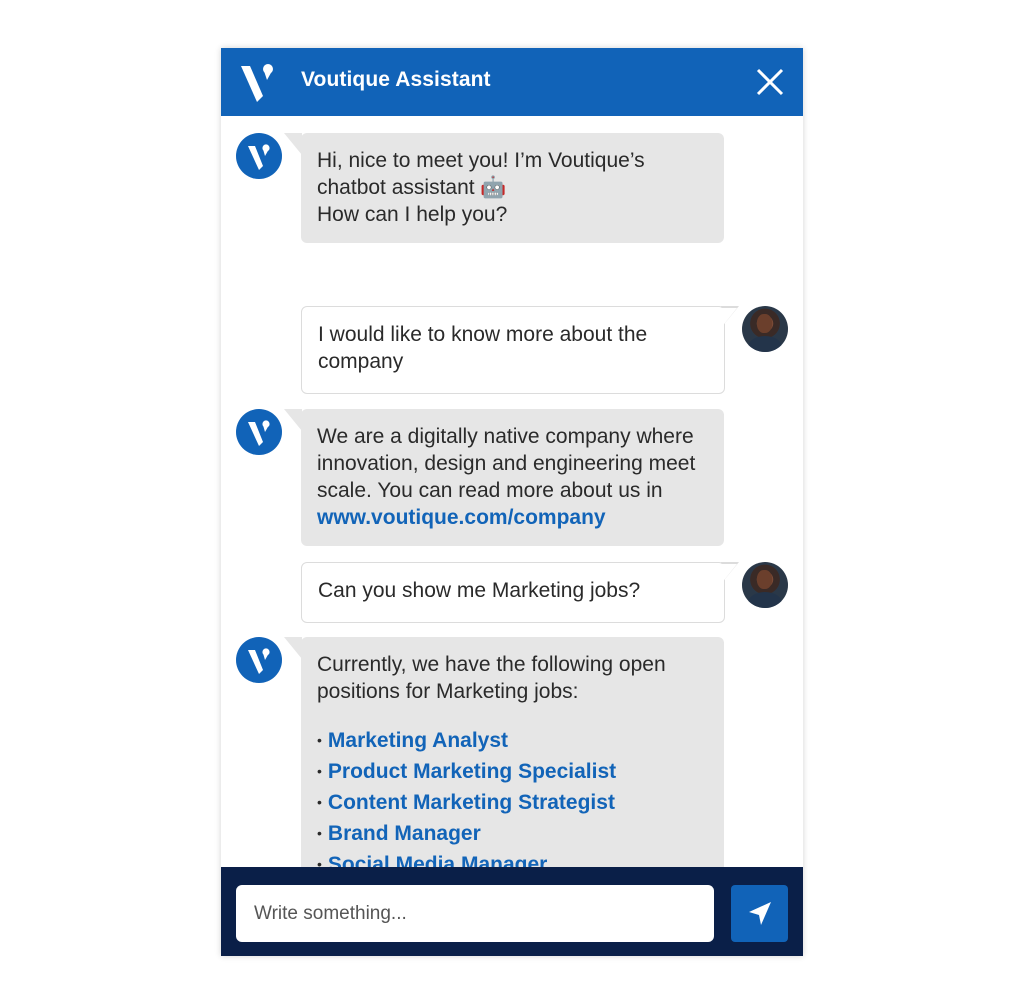 This screenshot has width=1024, height=1004. I want to click on message-line: Can you show me Marketing jobs?, so click(479, 590).